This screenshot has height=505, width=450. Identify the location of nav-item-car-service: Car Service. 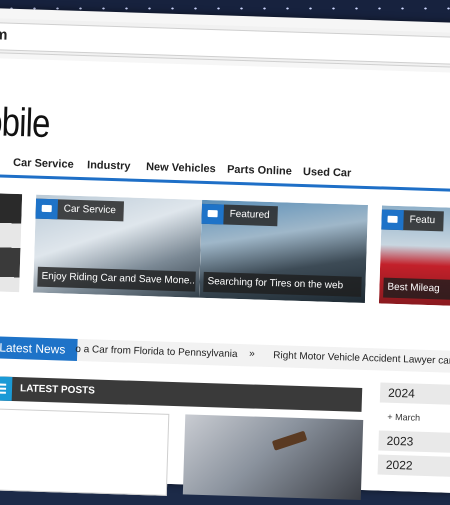
(43, 164).